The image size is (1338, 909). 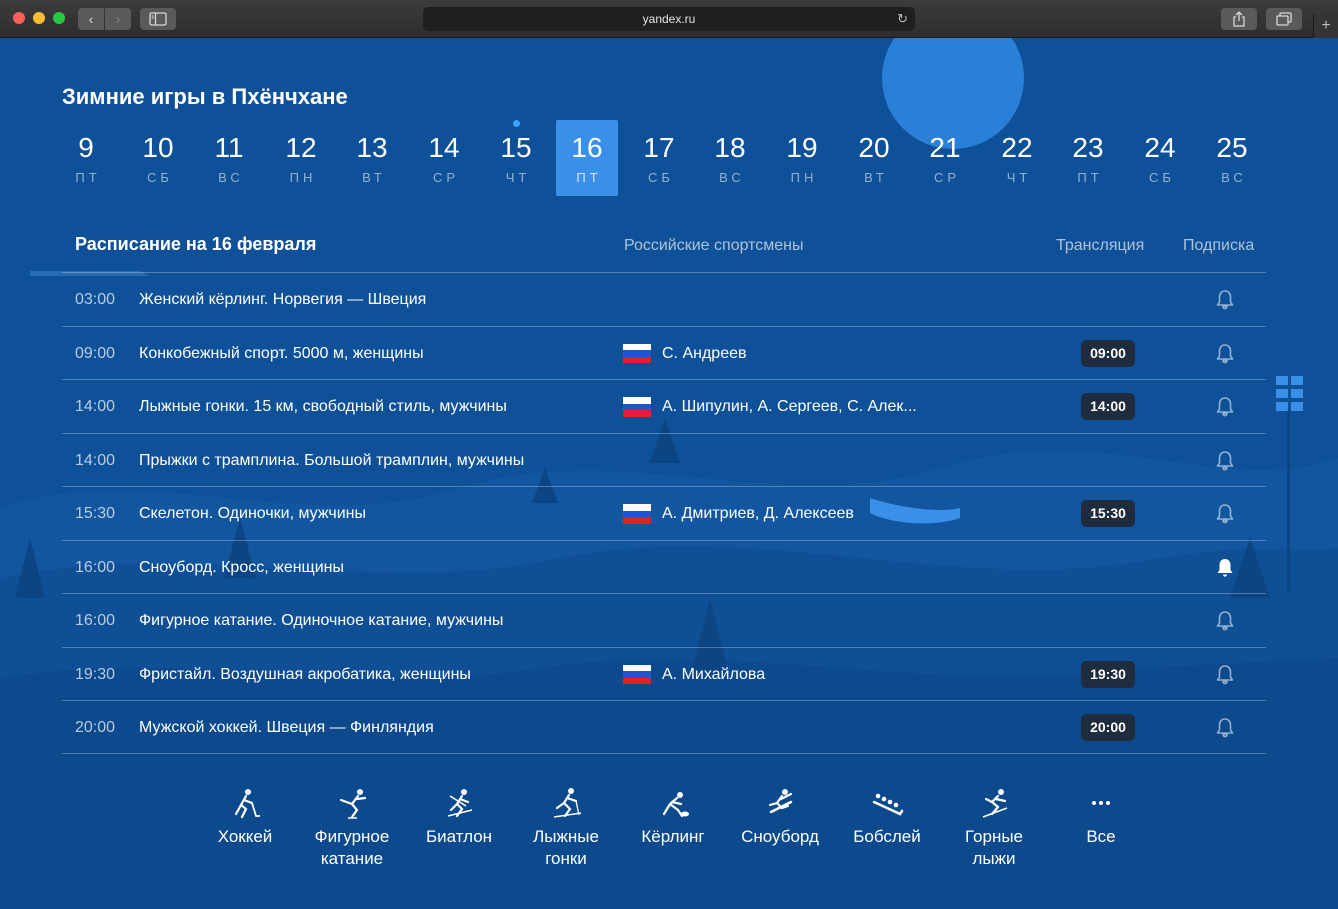 I want to click on sport-snowboard: Сноуборд, so click(x=780, y=817).